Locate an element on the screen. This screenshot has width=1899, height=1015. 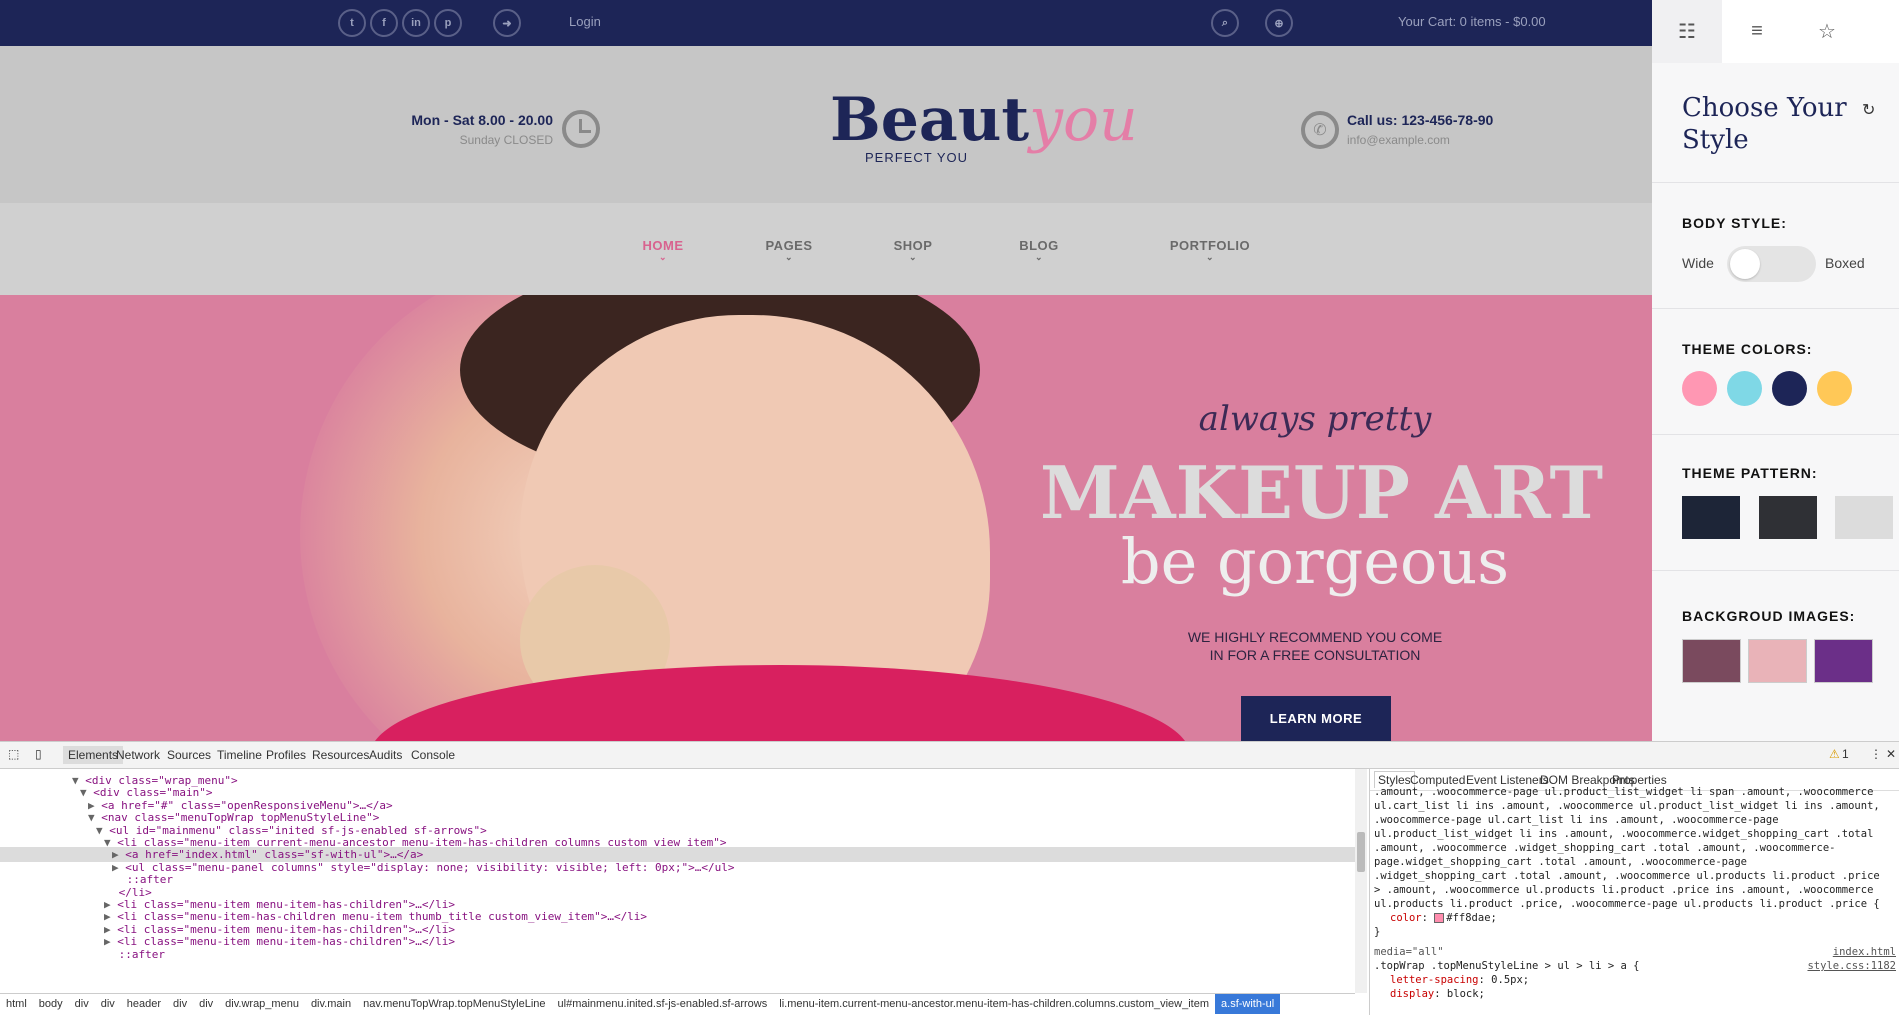
css-declaration: display: block; is located at coordinates (1636, 994).